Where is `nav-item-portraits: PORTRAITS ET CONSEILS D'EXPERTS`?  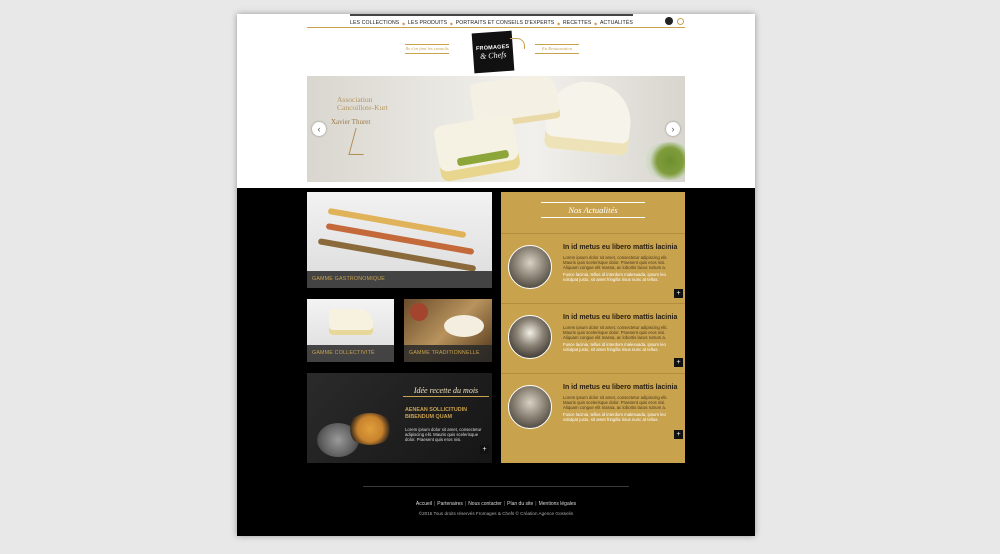
nav-item-portraits: PORTRAITS ET CONSEILS D'EXPERTS is located at coordinates (505, 23).